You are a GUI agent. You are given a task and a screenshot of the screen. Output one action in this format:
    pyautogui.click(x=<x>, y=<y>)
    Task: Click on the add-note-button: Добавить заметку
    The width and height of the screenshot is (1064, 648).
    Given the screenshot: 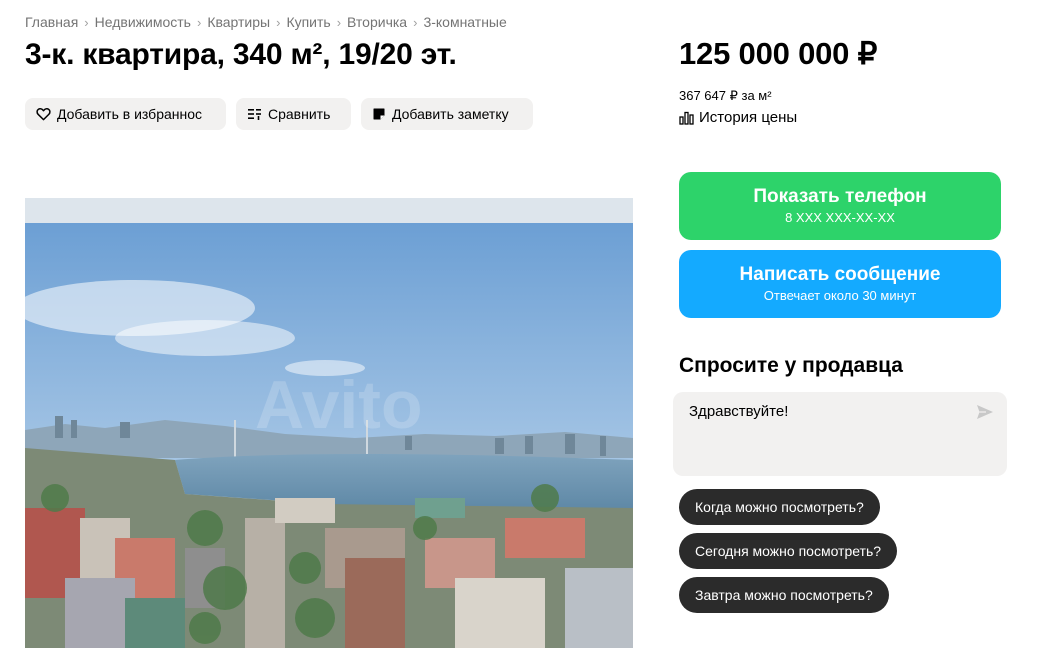 What is the action you would take?
    pyautogui.click(x=447, y=114)
    